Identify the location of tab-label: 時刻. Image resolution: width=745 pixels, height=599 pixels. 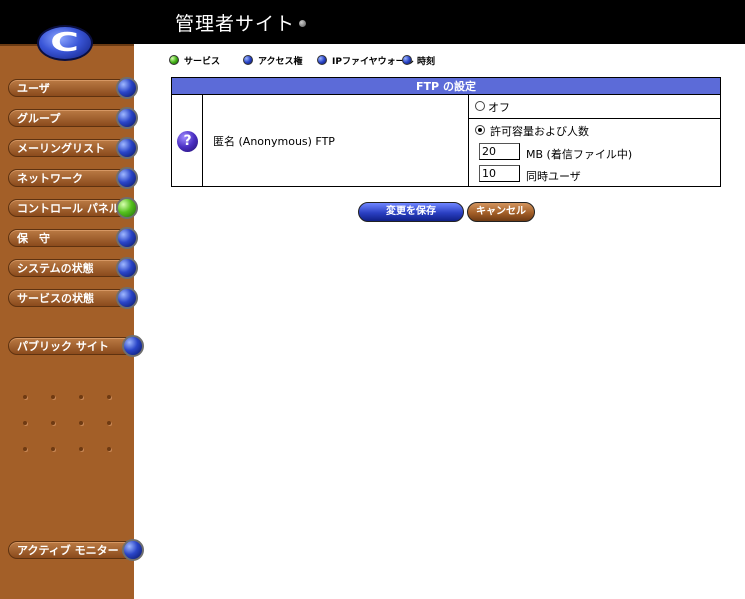
(426, 61).